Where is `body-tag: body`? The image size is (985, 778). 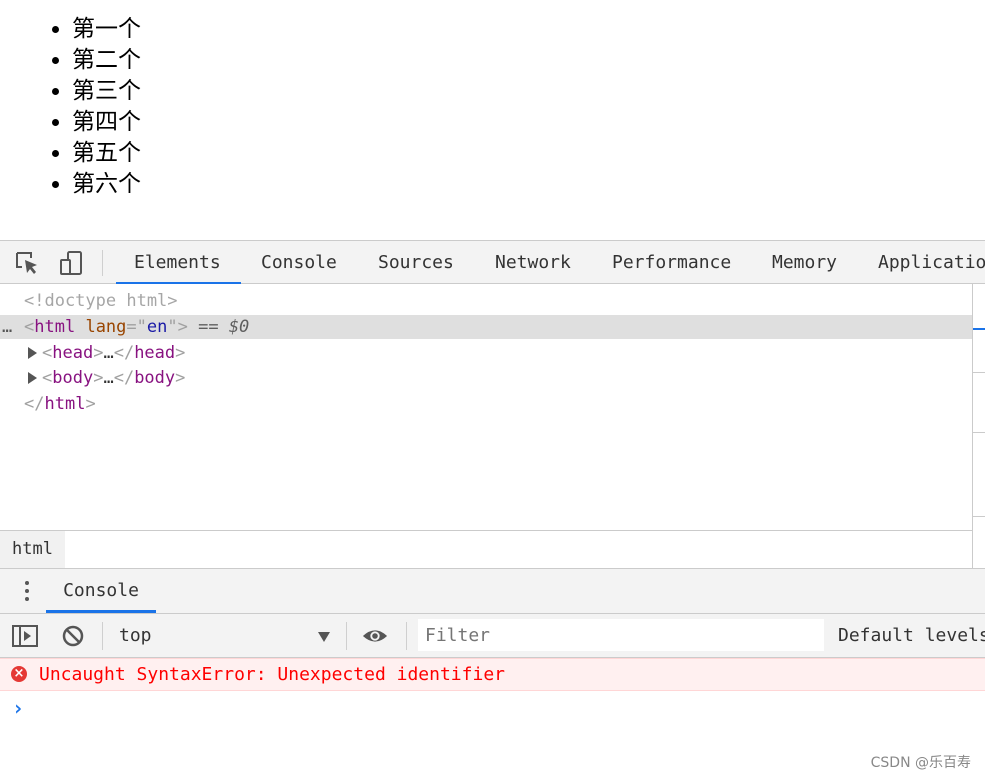
body-tag: body is located at coordinates (73, 378).